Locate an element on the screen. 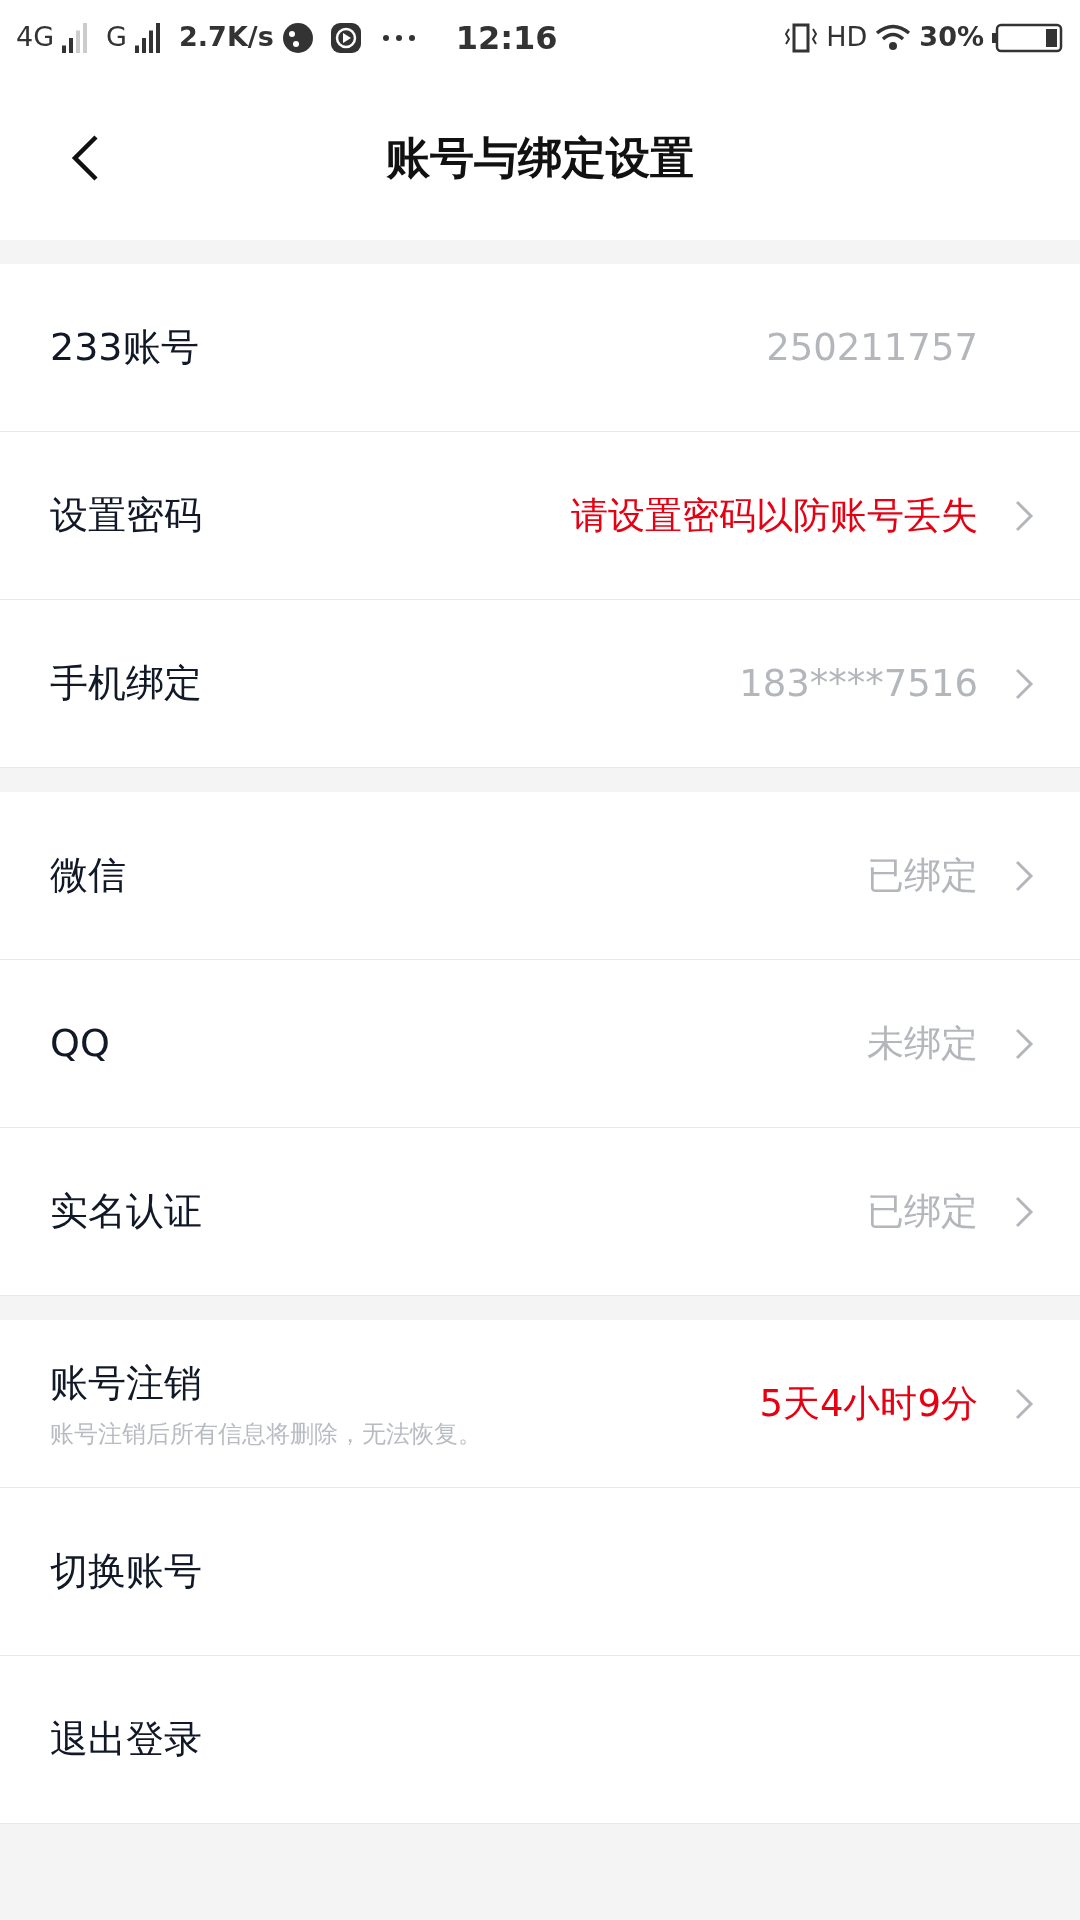 The image size is (1080, 1920). row-label: 233账号 is located at coordinates (125, 347).